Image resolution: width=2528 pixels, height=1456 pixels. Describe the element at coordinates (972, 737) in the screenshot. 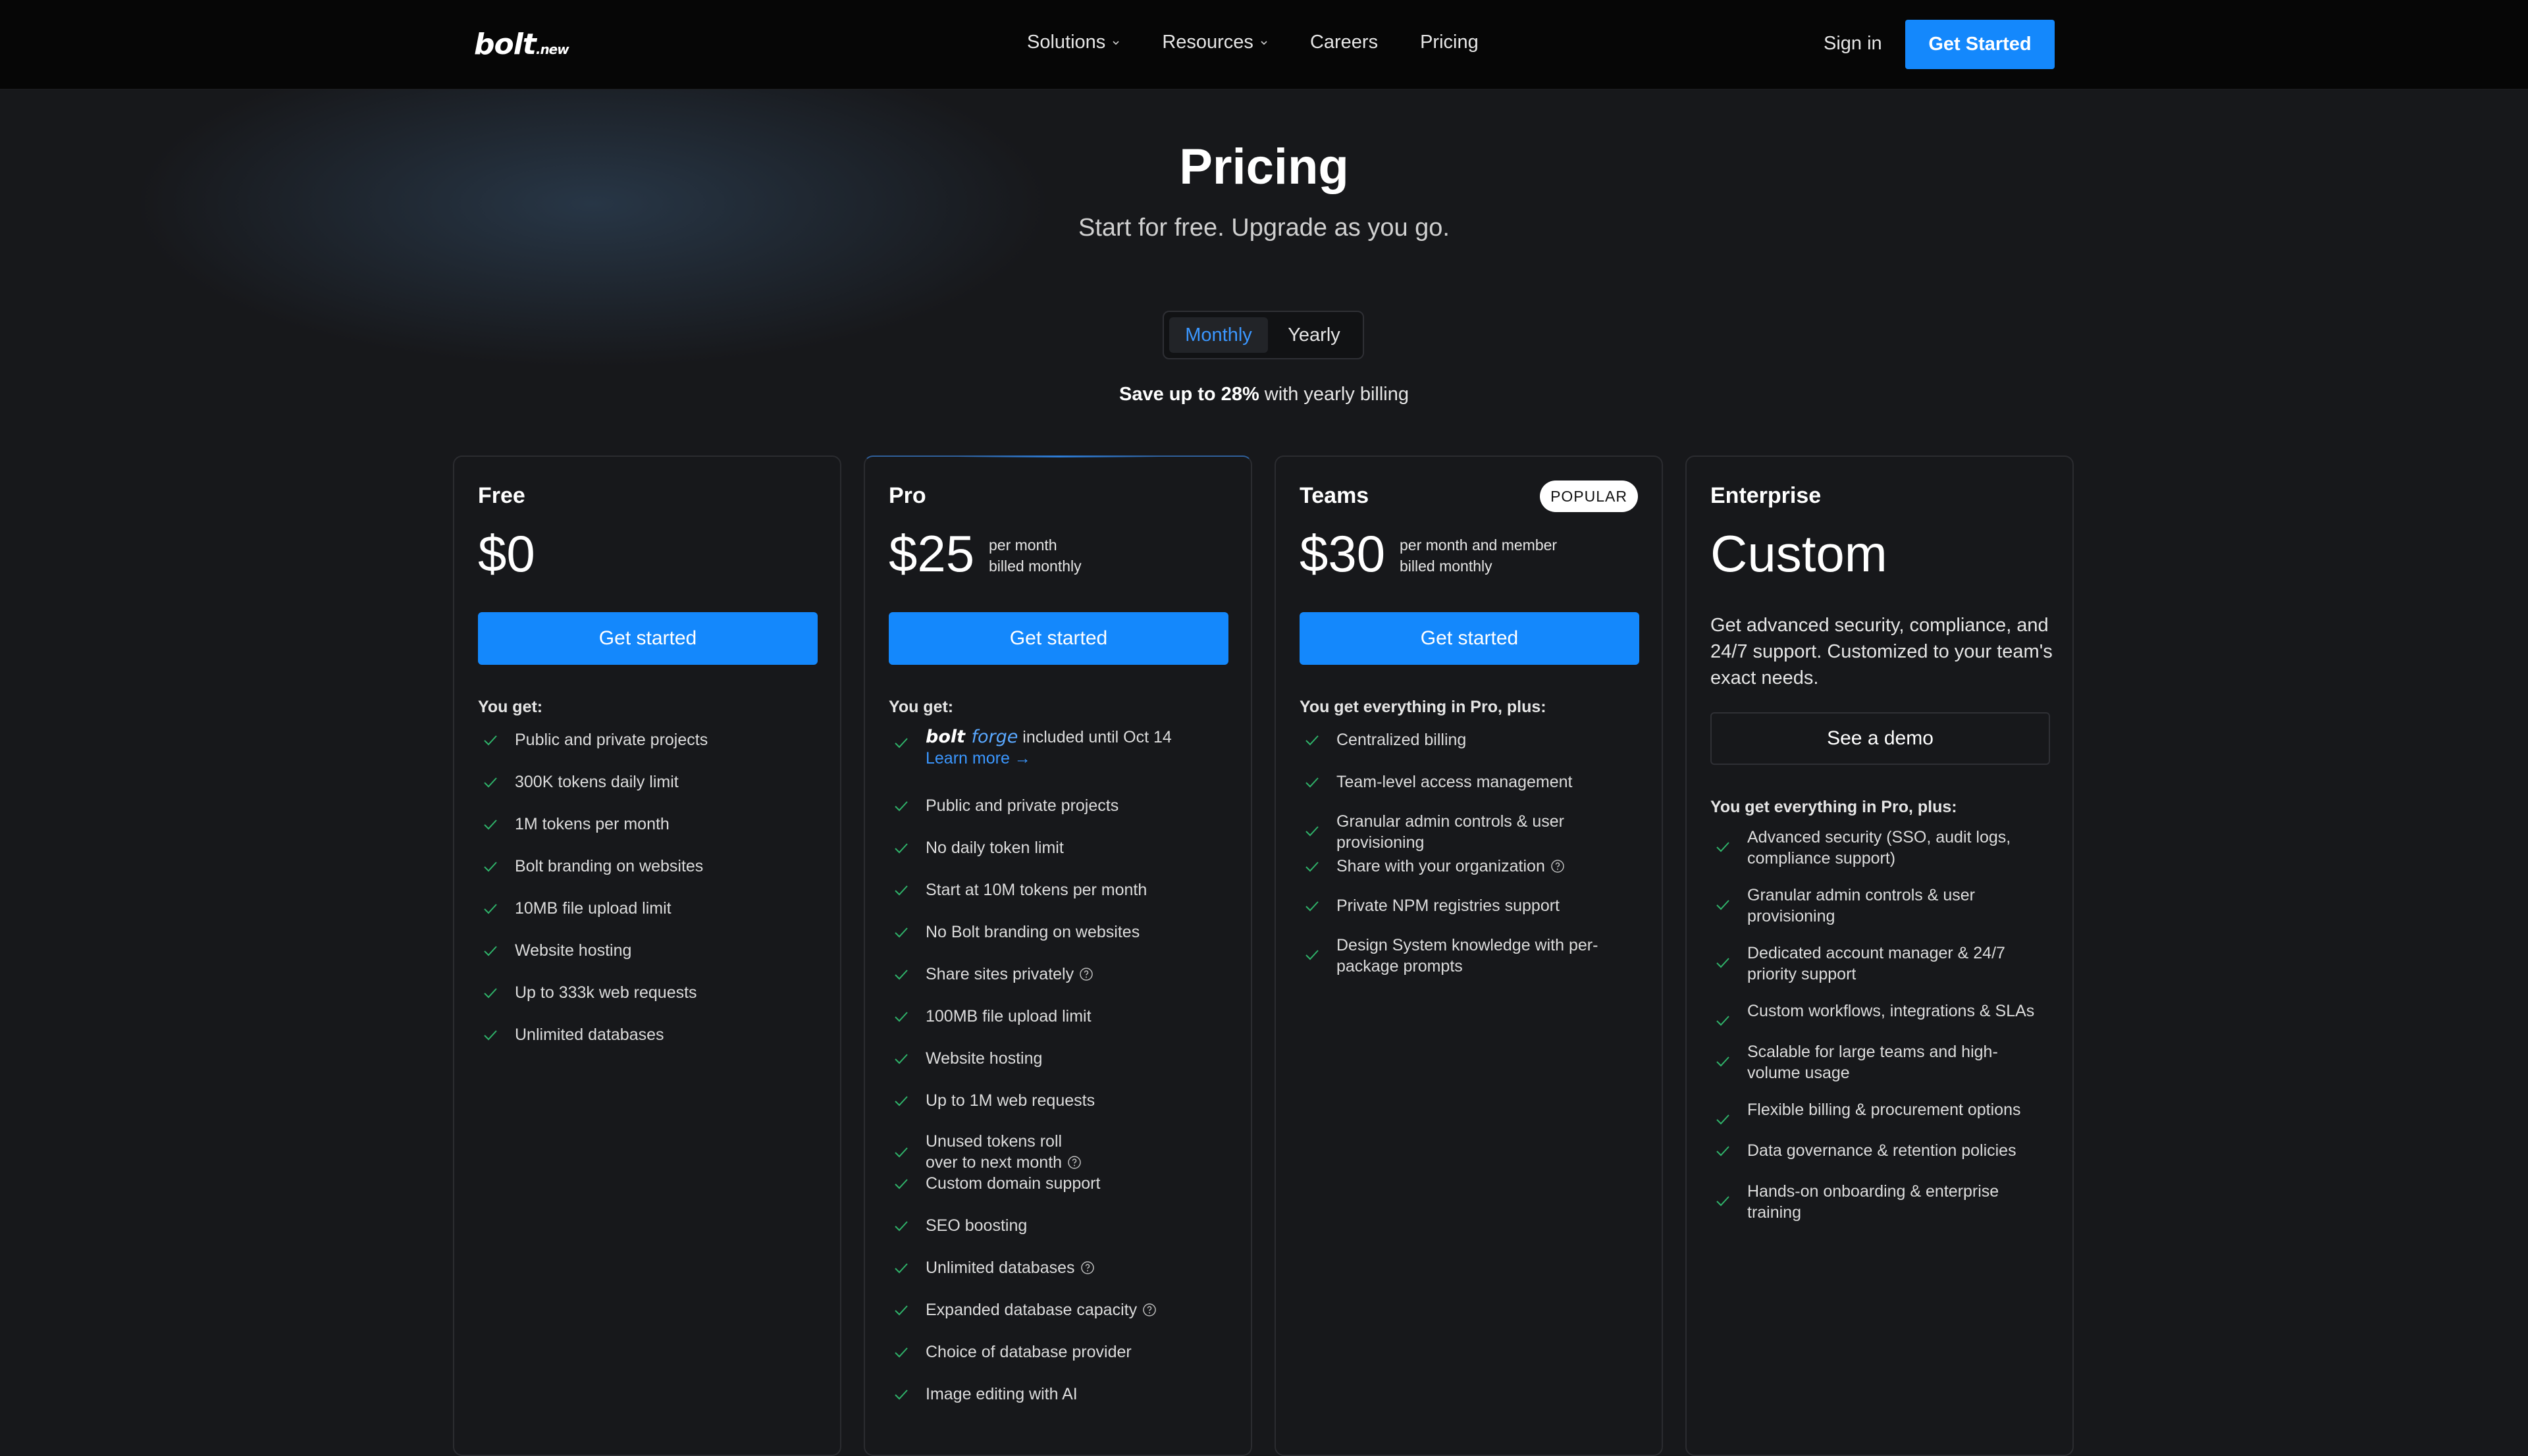

I see `bolt-forge-logo: bolt forge` at that location.